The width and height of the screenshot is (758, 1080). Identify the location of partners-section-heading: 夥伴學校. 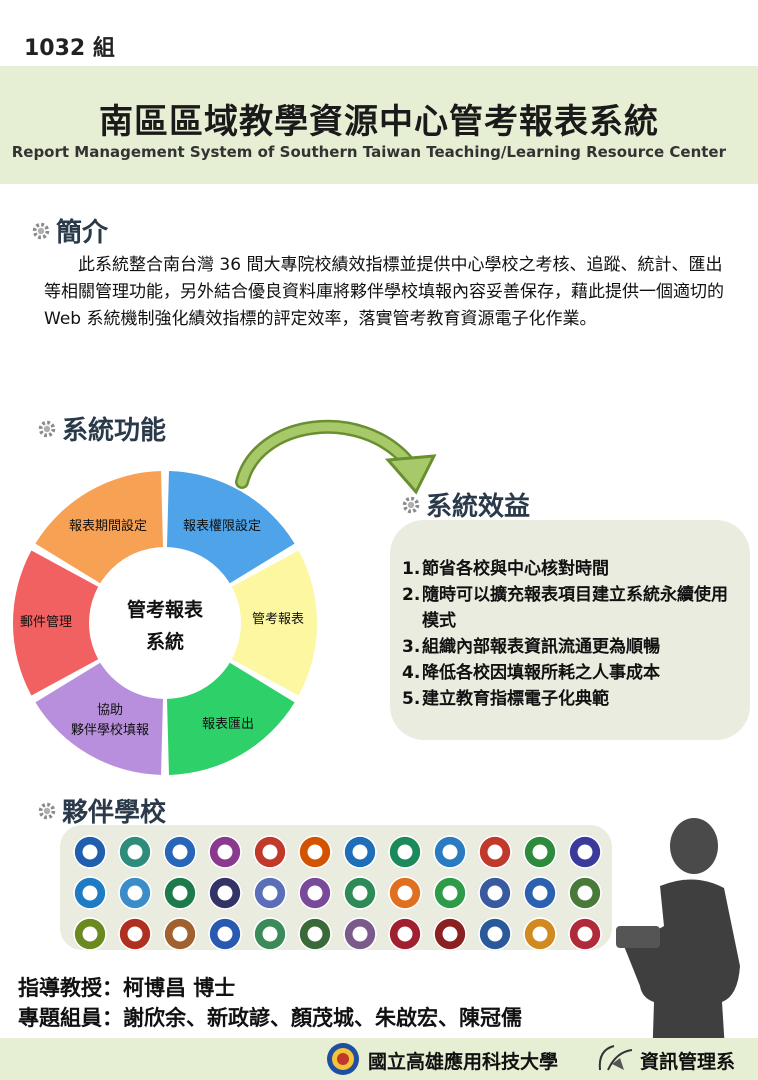
(101, 810).